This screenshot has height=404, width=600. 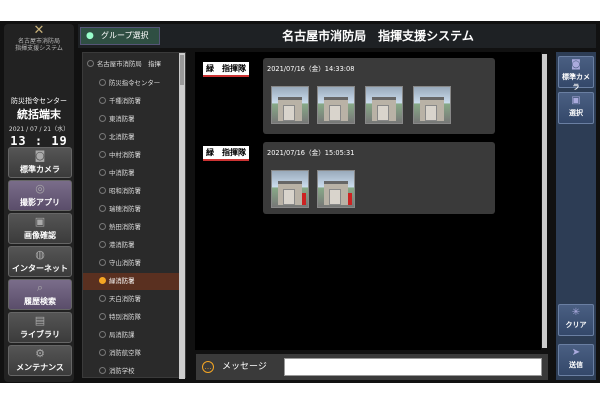 I want to click on tree-scroll-thumb, so click(x=182, y=70).